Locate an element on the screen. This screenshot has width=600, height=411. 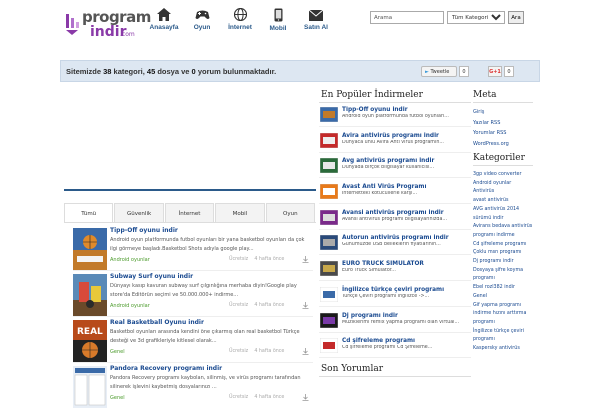
nav-item-mobil: Mobil is located at coordinates (278, 26).